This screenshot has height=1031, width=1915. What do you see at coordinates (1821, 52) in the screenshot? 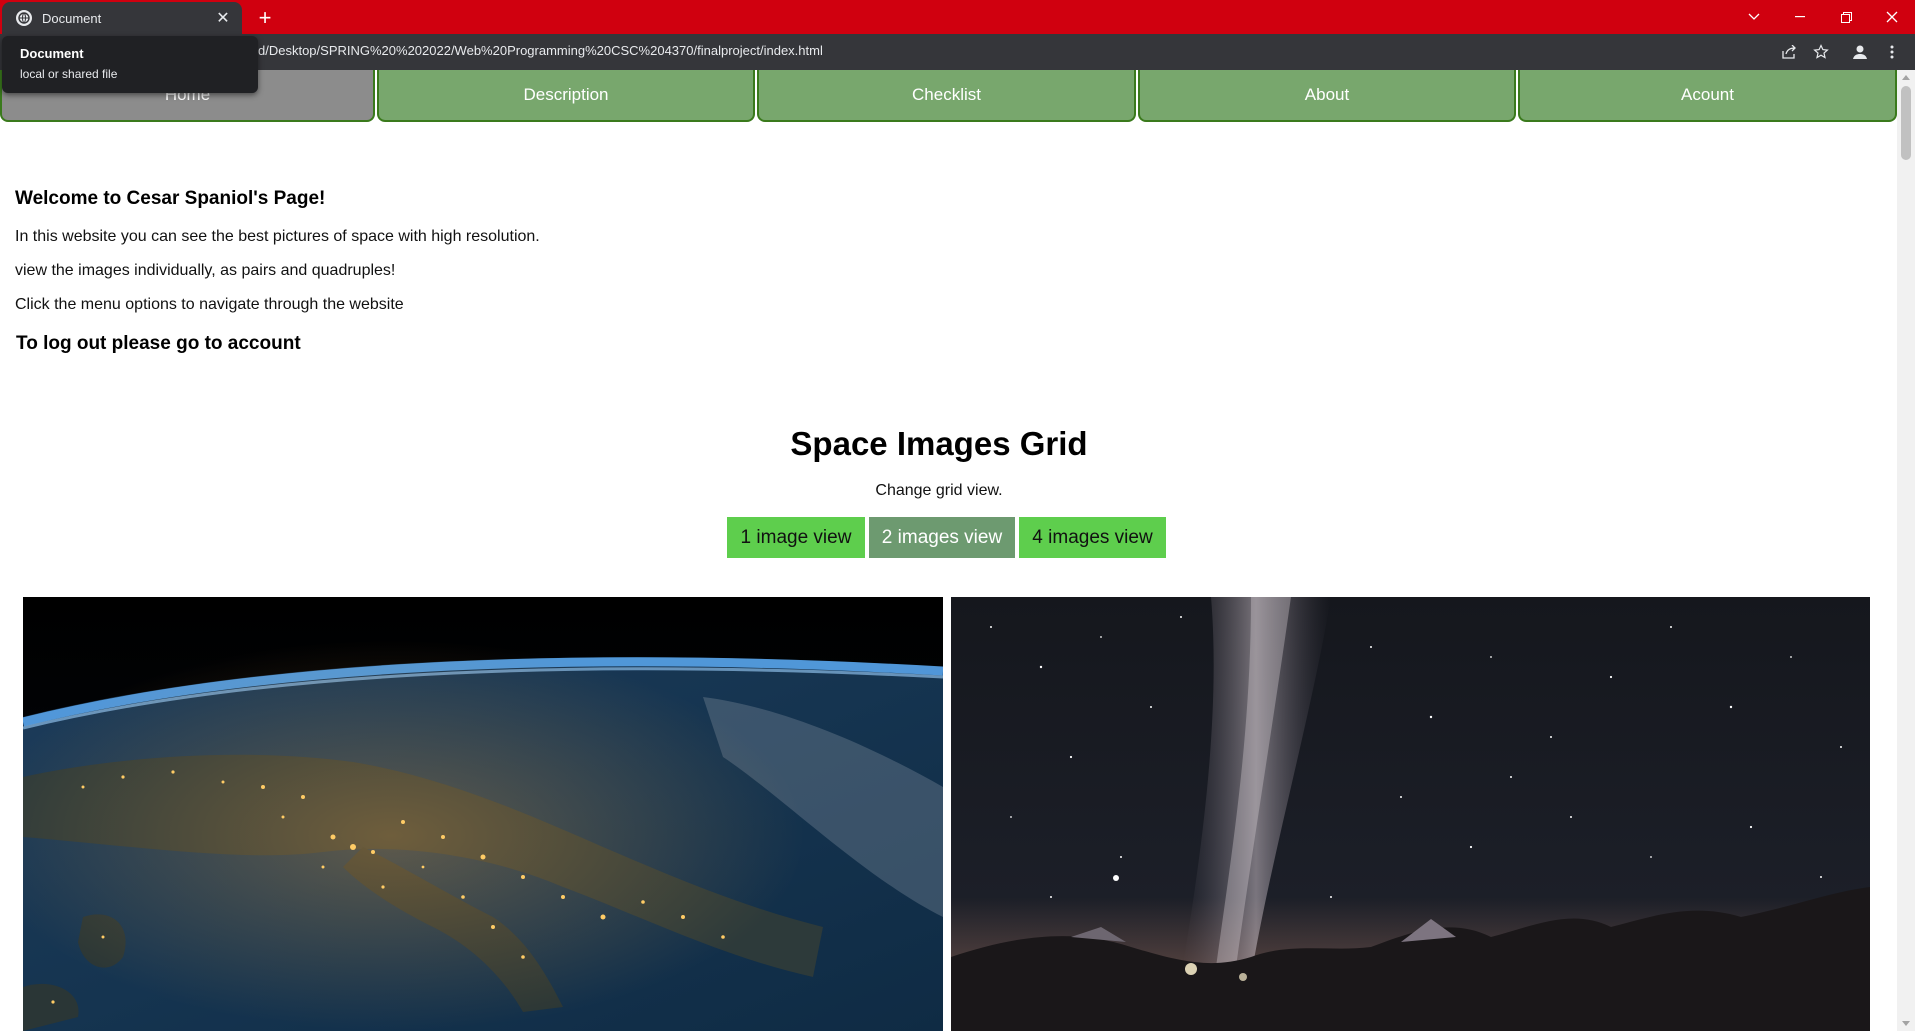
I see `star-icon` at bounding box center [1821, 52].